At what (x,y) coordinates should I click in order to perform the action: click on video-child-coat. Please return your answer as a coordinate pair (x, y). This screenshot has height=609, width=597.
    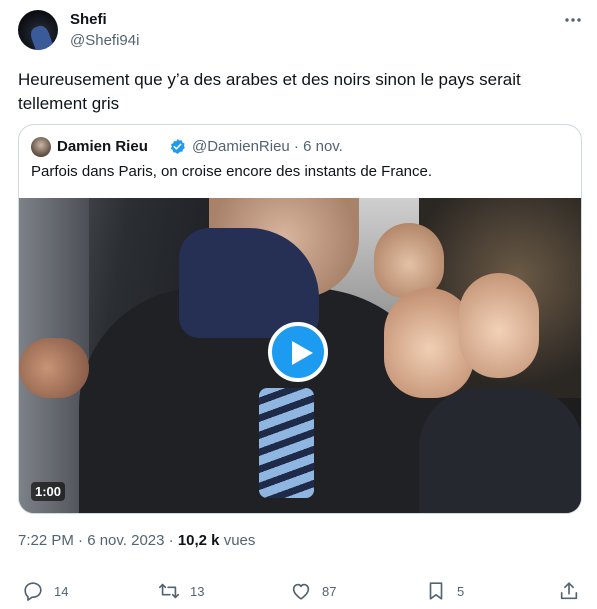
    Looking at the image, I should click on (500, 450).